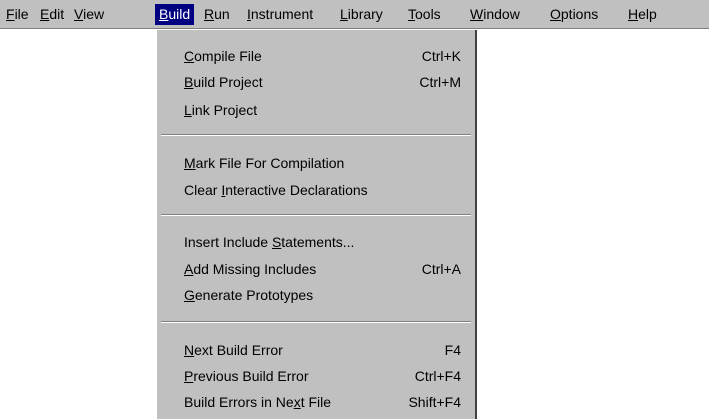  What do you see at coordinates (52, 14) in the screenshot?
I see `menu-edit: Edit` at bounding box center [52, 14].